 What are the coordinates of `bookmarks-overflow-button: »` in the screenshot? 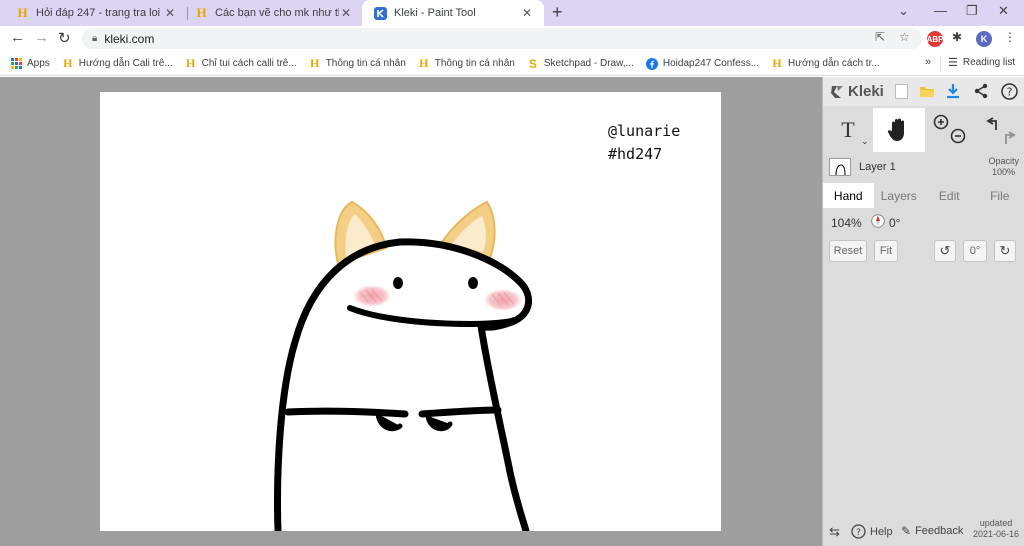 It's located at (928, 62).